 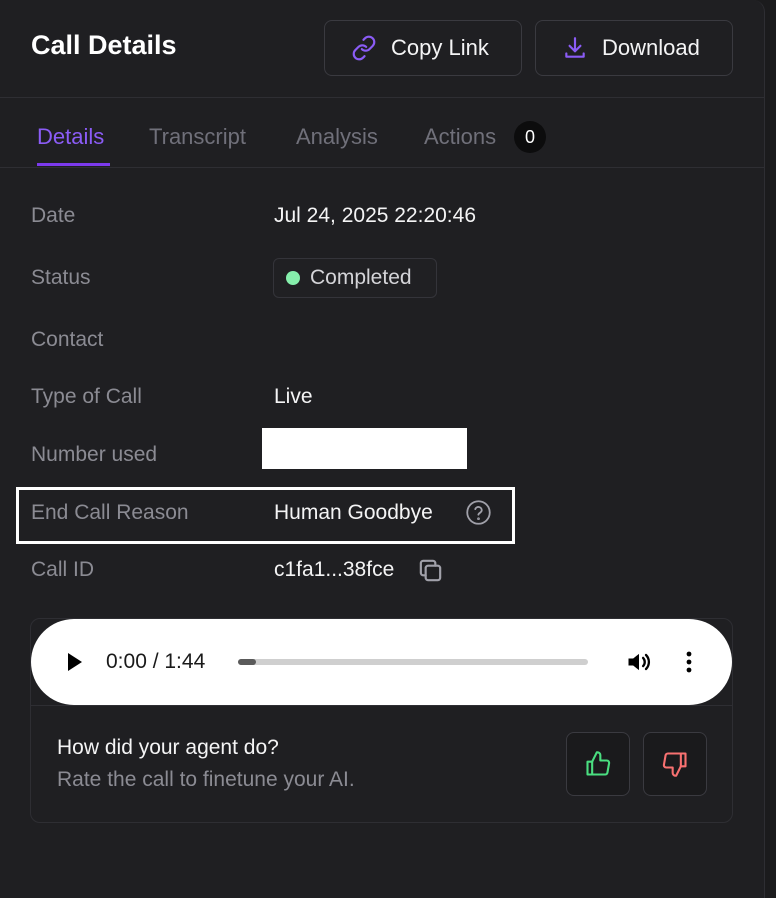 What do you see at coordinates (689, 662) in the screenshot?
I see `more-vertical-icon` at bounding box center [689, 662].